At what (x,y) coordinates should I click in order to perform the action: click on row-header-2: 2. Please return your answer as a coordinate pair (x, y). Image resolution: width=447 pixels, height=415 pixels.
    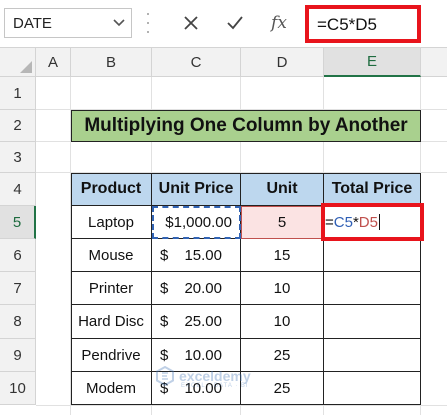
    Looking at the image, I should click on (18, 126).